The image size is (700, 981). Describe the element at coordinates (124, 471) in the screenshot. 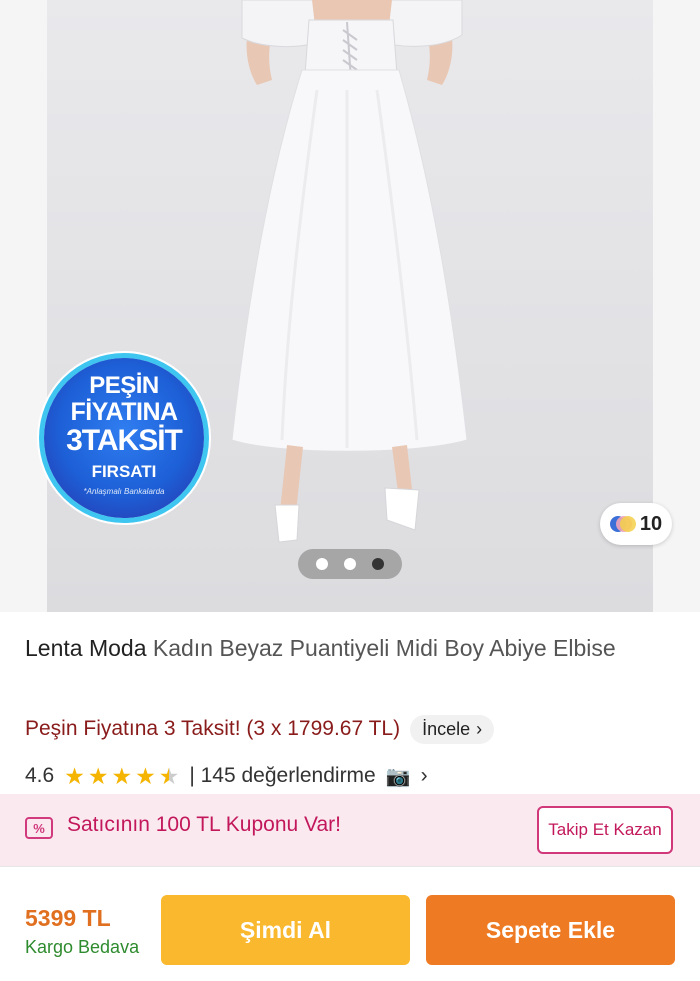

I see `badge-line-4: FIRSATI` at that location.